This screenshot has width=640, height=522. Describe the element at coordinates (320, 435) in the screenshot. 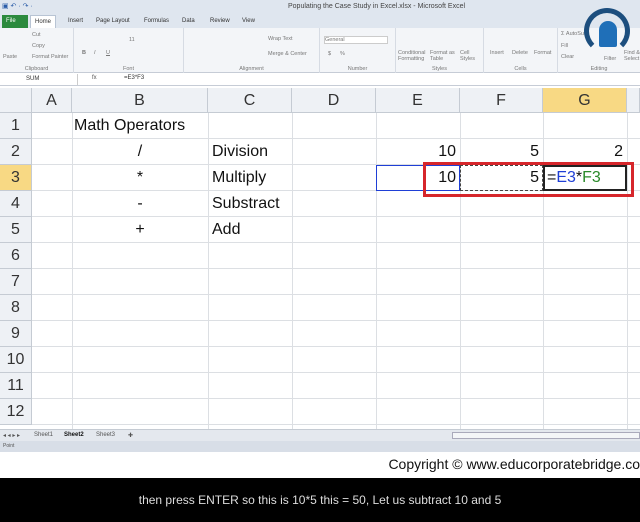

I see `sheet-tabs-bar: ◂ ◂ ▸ ▸ Sheet1 Sheet2 Sheet3 ✚` at that location.